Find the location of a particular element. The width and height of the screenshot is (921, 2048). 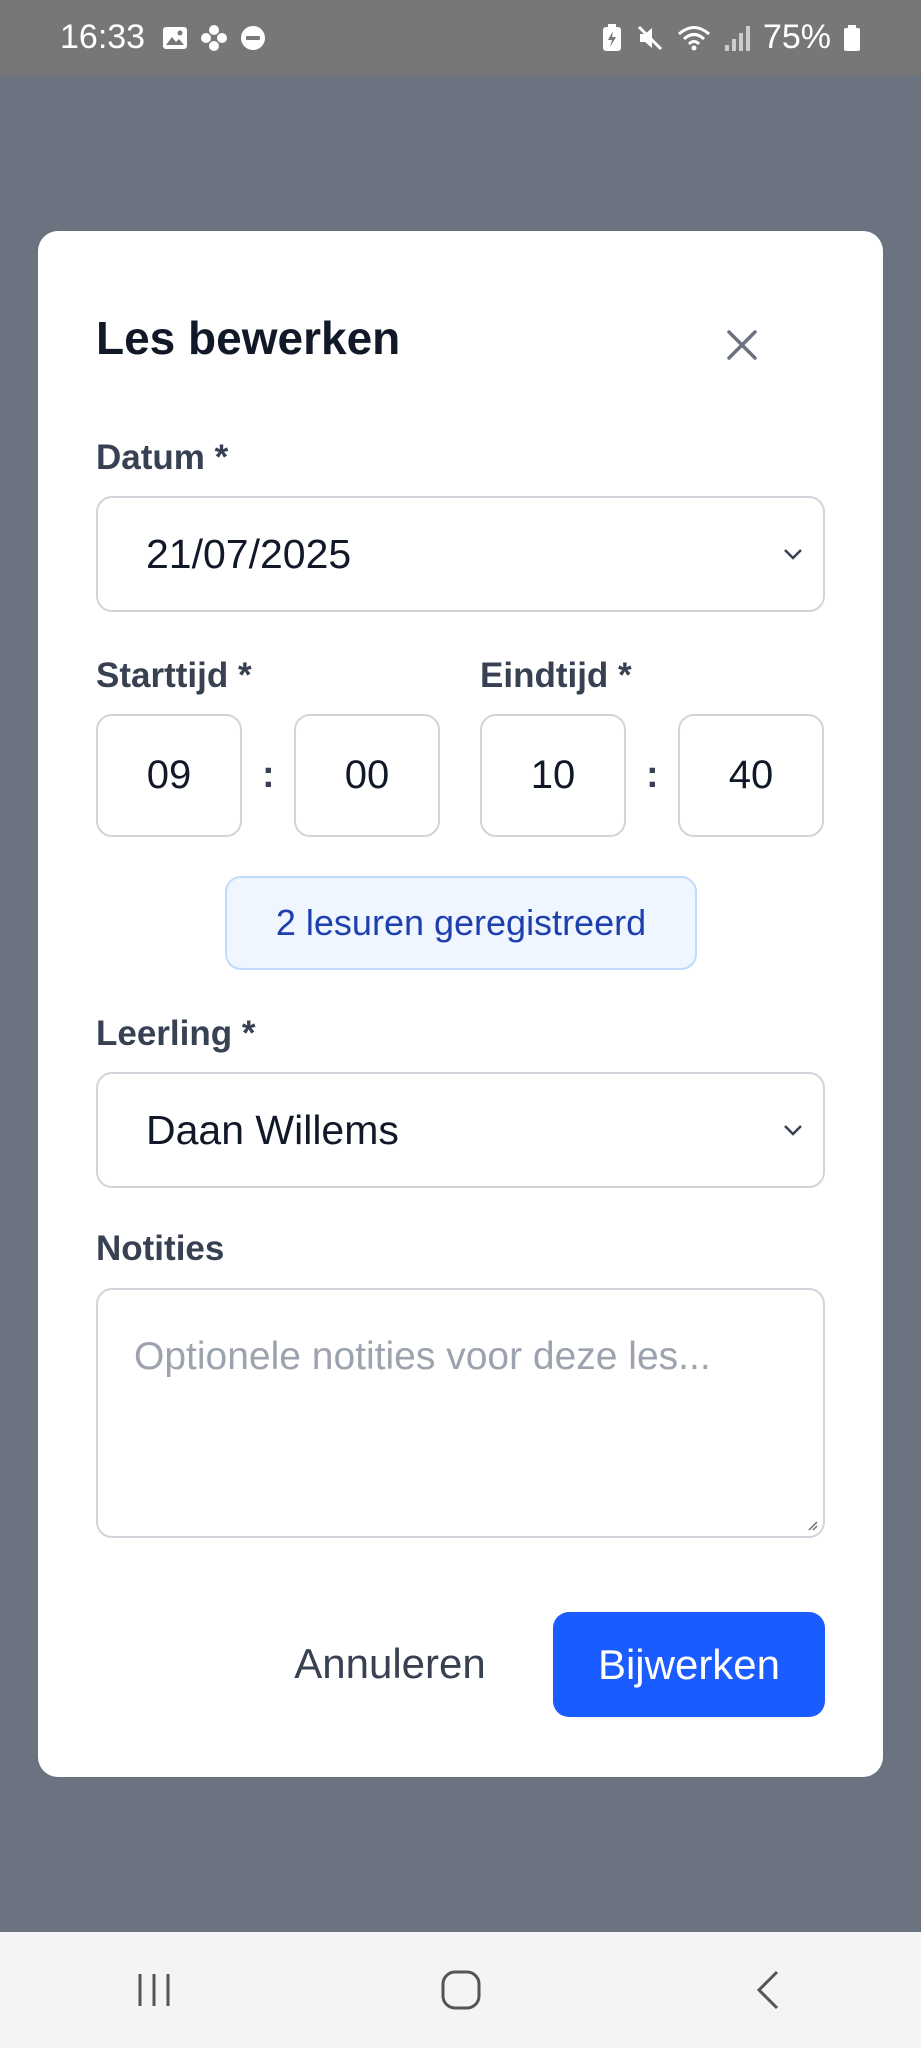

status-icons-right: 75% is located at coordinates (731, 37).